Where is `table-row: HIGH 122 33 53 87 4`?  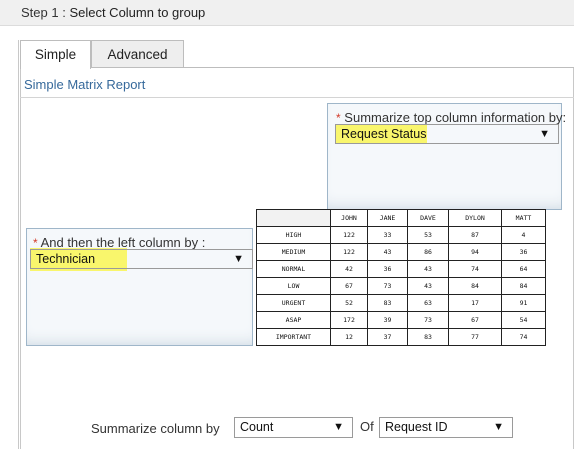 table-row: HIGH 122 33 53 87 4 is located at coordinates (401, 235).